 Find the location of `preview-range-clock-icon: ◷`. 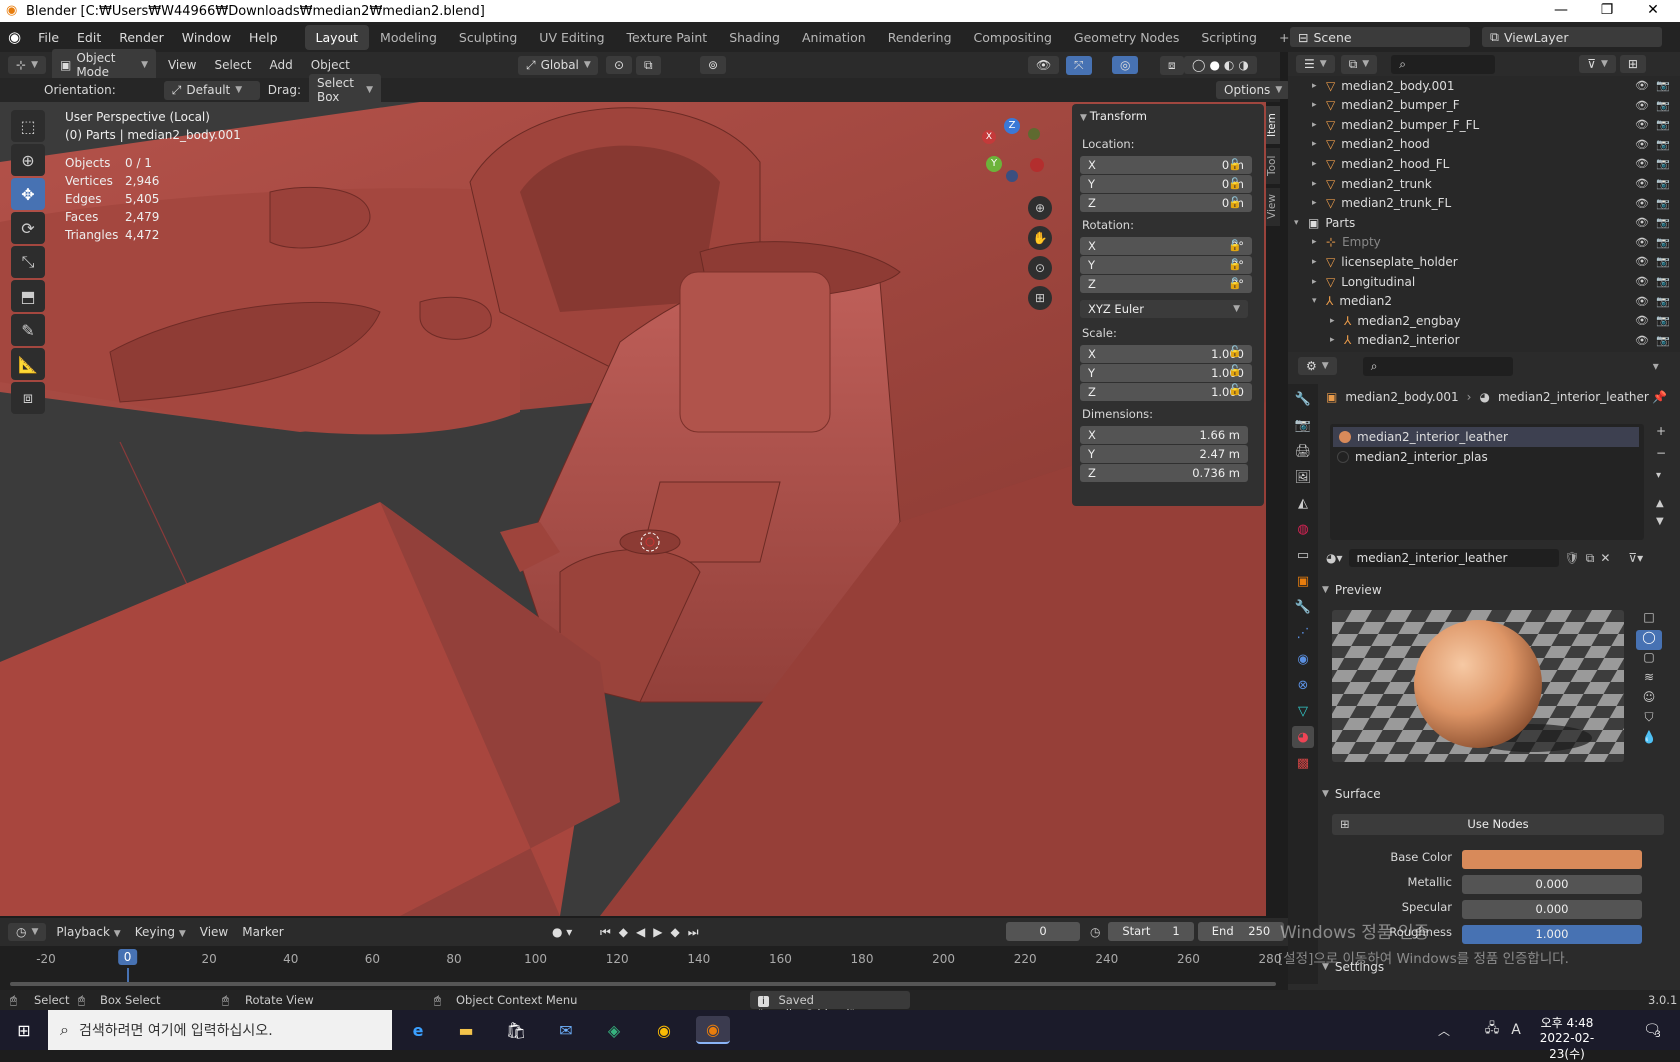

preview-range-clock-icon: ◷ is located at coordinates (1095, 932).